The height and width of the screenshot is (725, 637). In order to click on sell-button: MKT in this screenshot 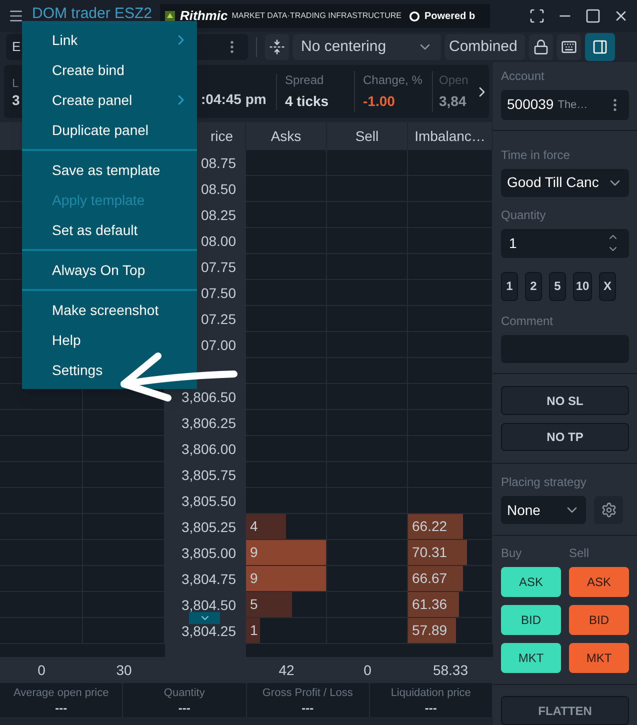, I will do `click(599, 658)`.